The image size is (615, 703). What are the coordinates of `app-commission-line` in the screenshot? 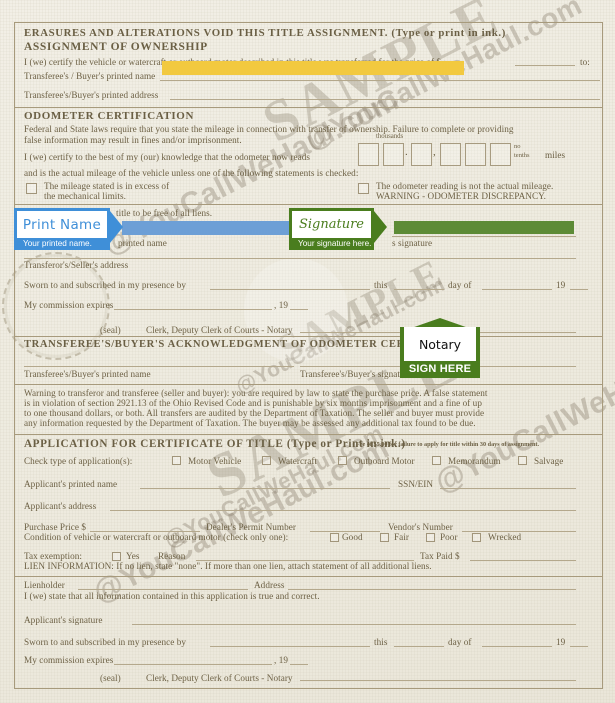 It's located at (193, 664).